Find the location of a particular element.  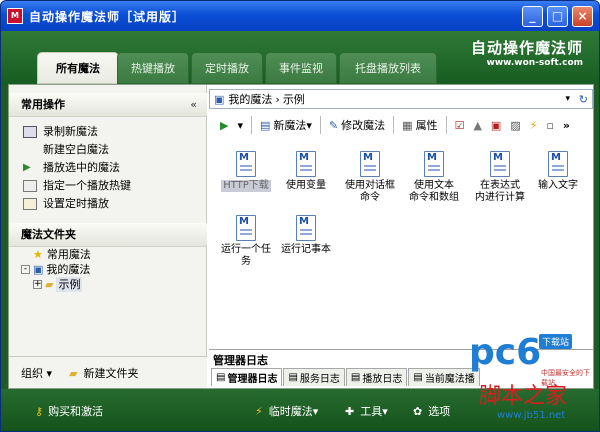

blank-icon is located at coordinates (30, 150).